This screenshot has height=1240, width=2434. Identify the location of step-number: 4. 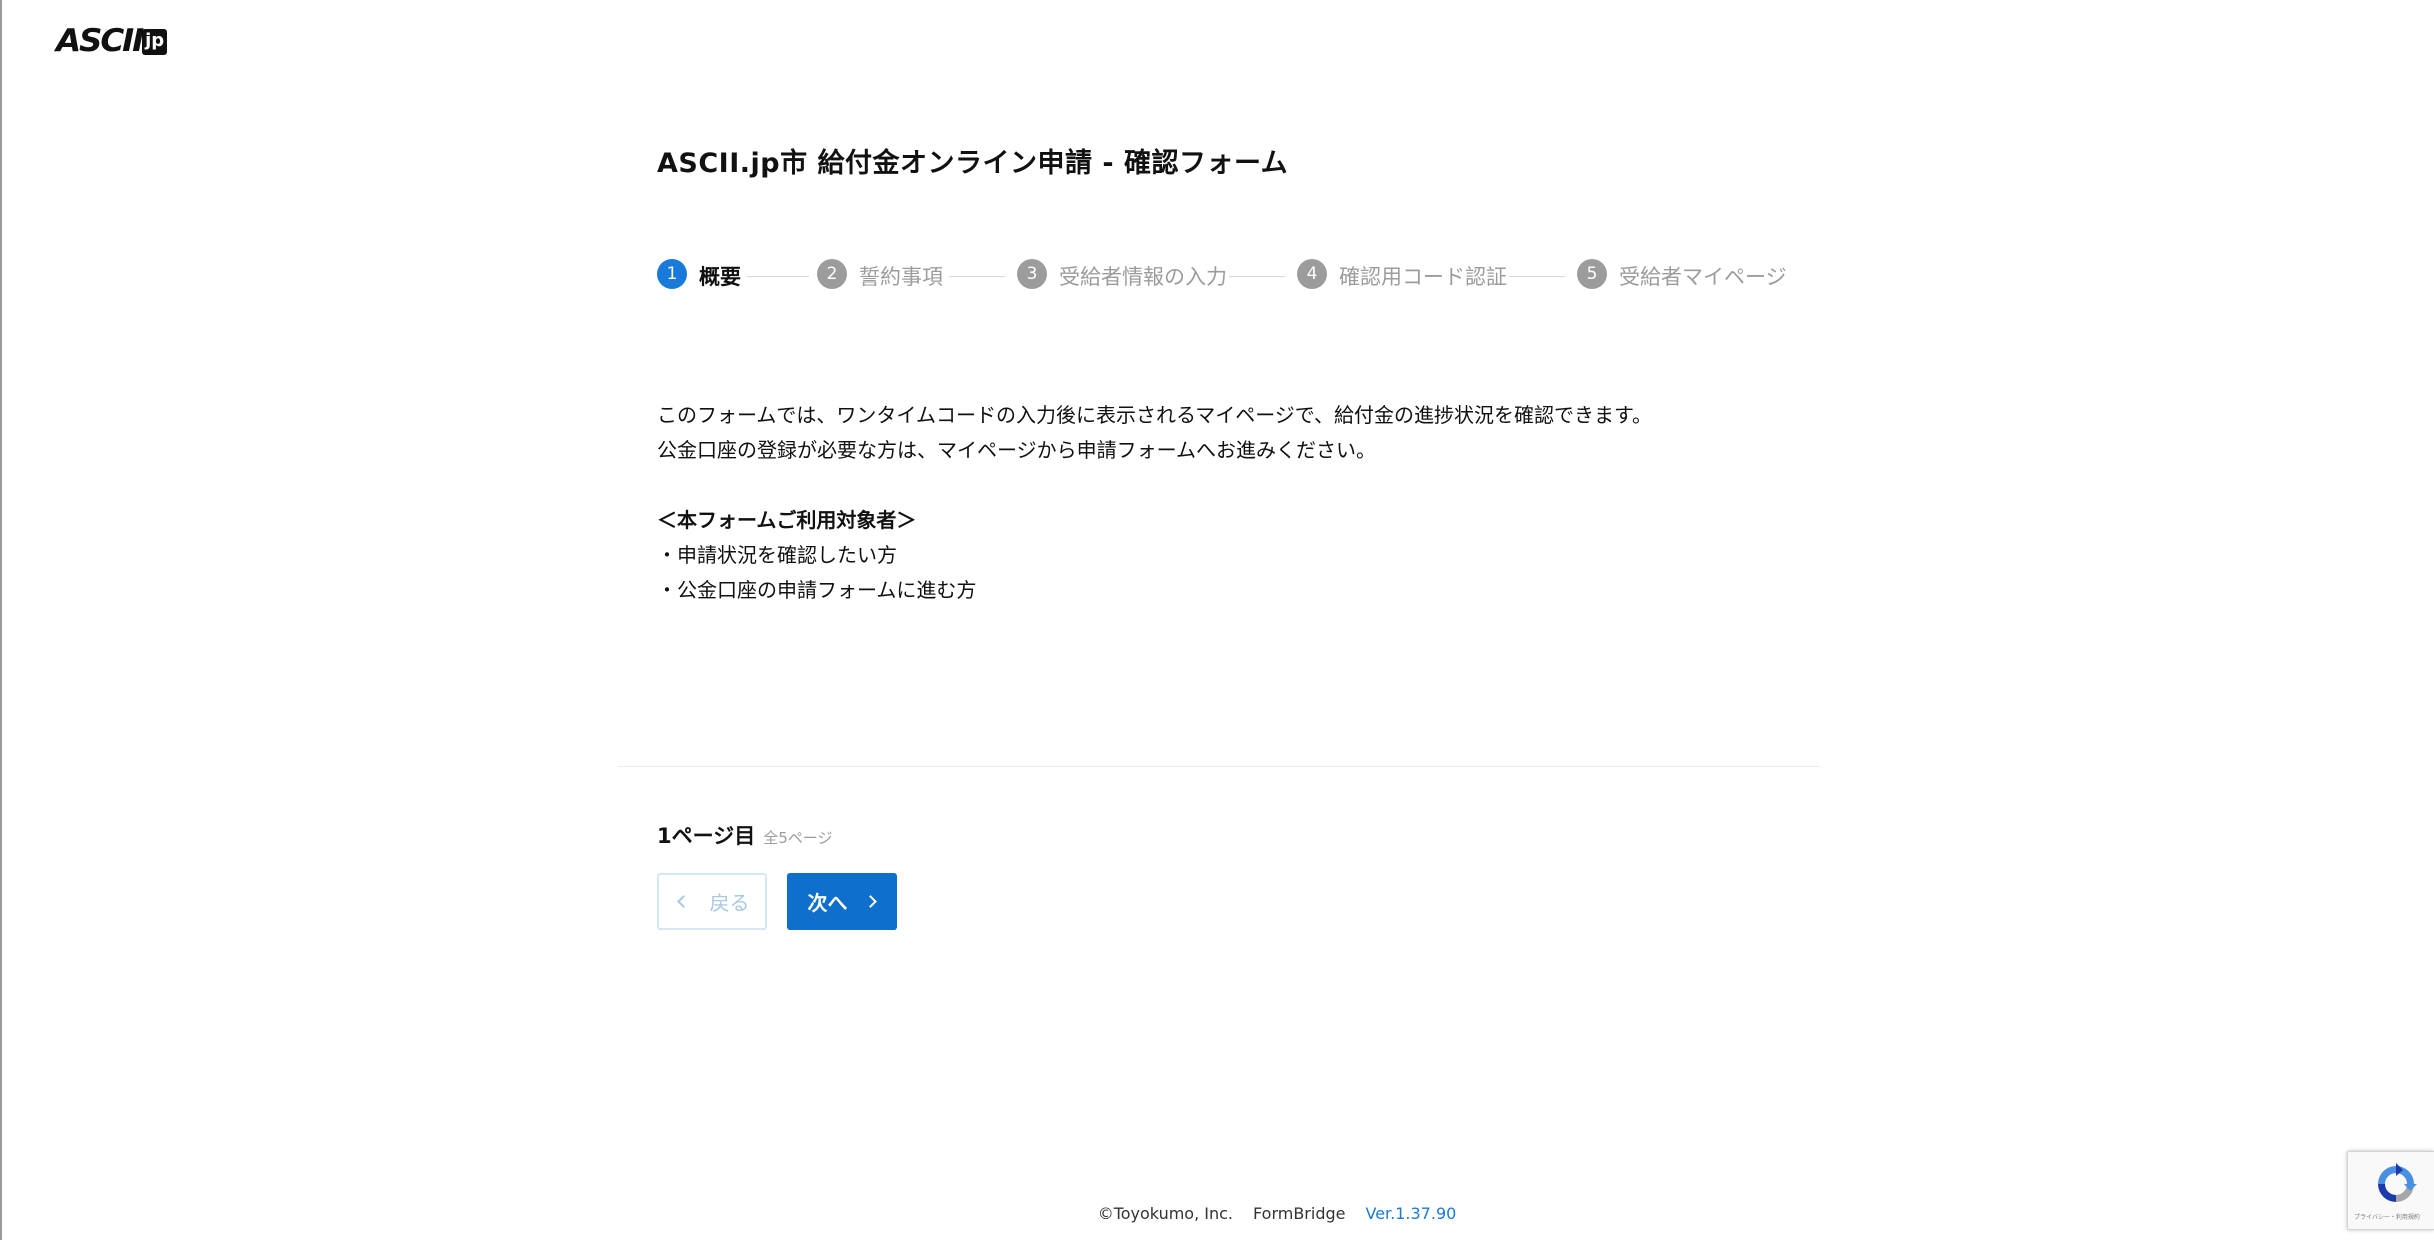
(1312, 274).